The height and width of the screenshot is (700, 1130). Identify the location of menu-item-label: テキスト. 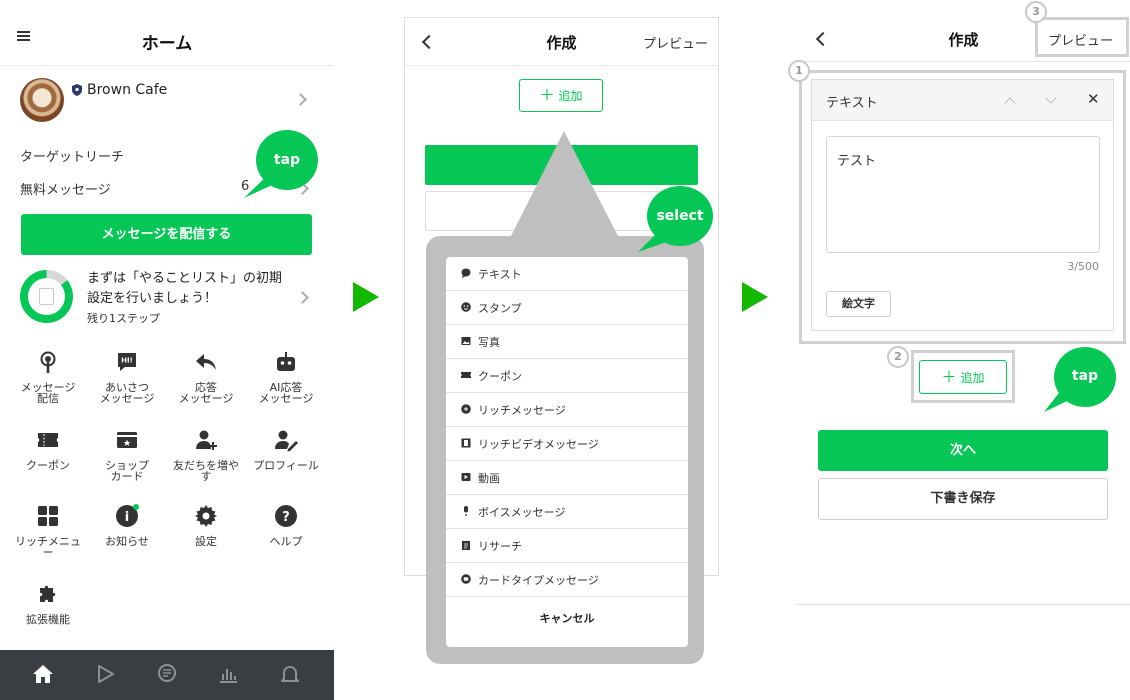
(500, 274).